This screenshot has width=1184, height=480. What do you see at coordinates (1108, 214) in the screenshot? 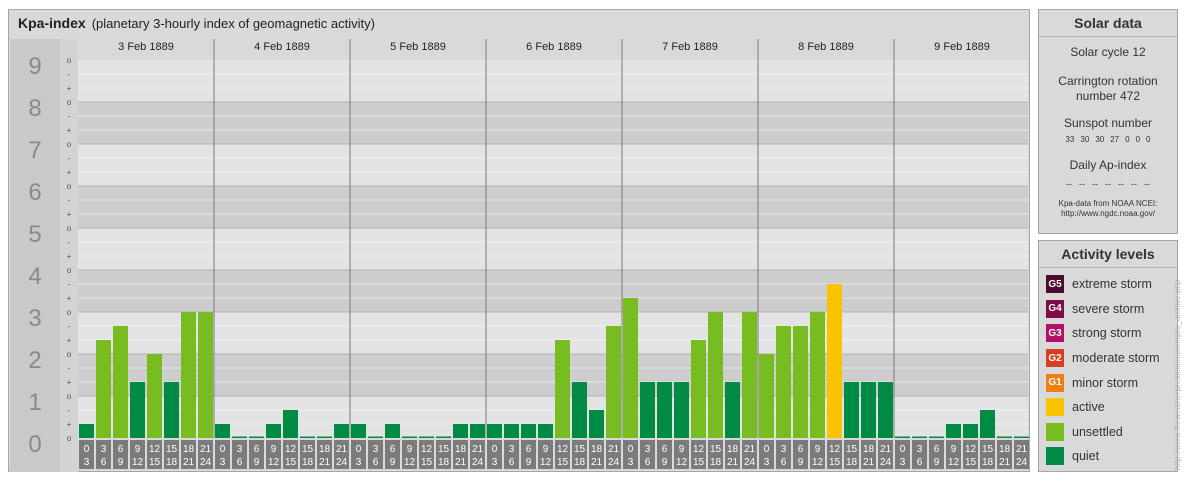
I see `source-link: http://www.ngdc.noaa.gov/` at bounding box center [1108, 214].